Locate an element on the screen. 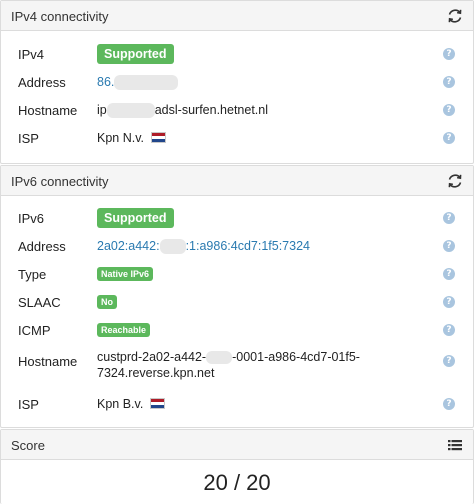 This screenshot has height=504, width=474. ipv6-panel-header: IPv6 connectivity is located at coordinates (237, 181).